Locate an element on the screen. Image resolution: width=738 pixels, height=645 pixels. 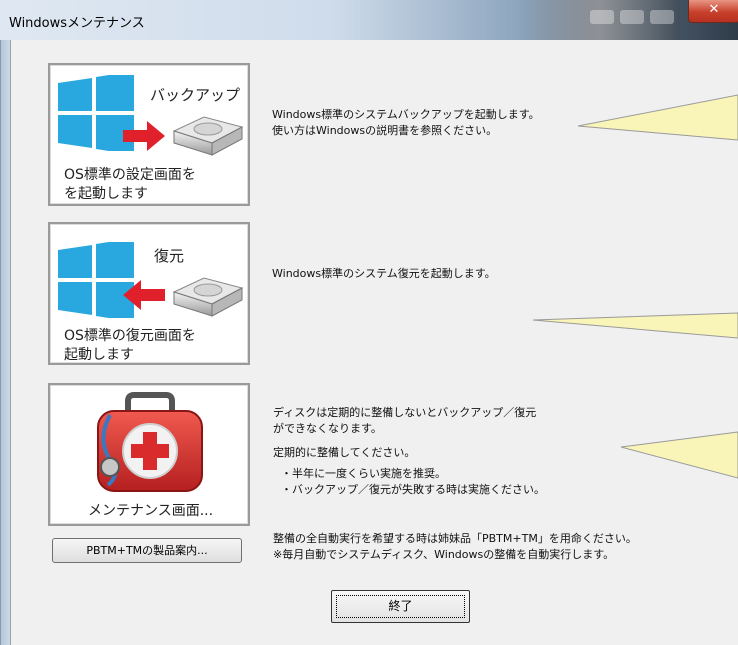
end-button: 終了 is located at coordinates (400, 606).